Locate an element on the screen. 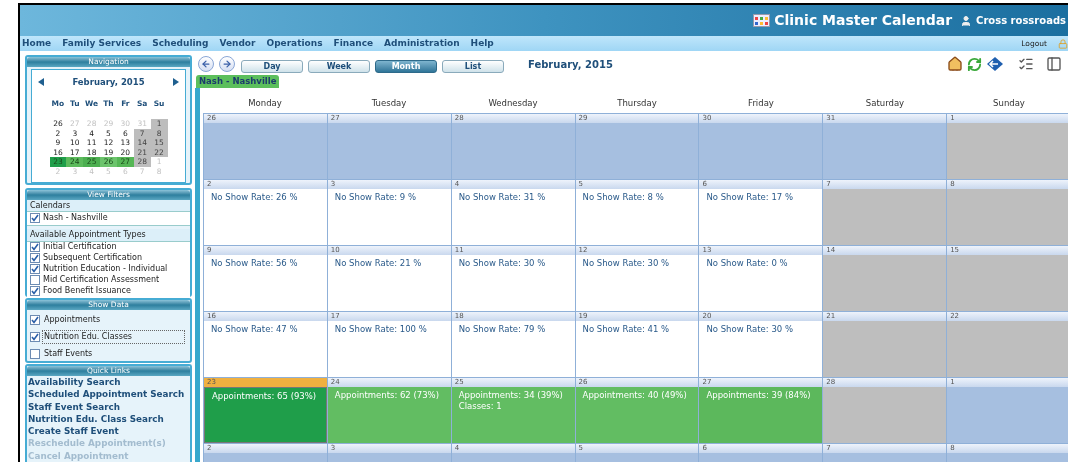 The height and width of the screenshot is (462, 1068). cell-text: No Show Rate: 8 % is located at coordinates (623, 197).